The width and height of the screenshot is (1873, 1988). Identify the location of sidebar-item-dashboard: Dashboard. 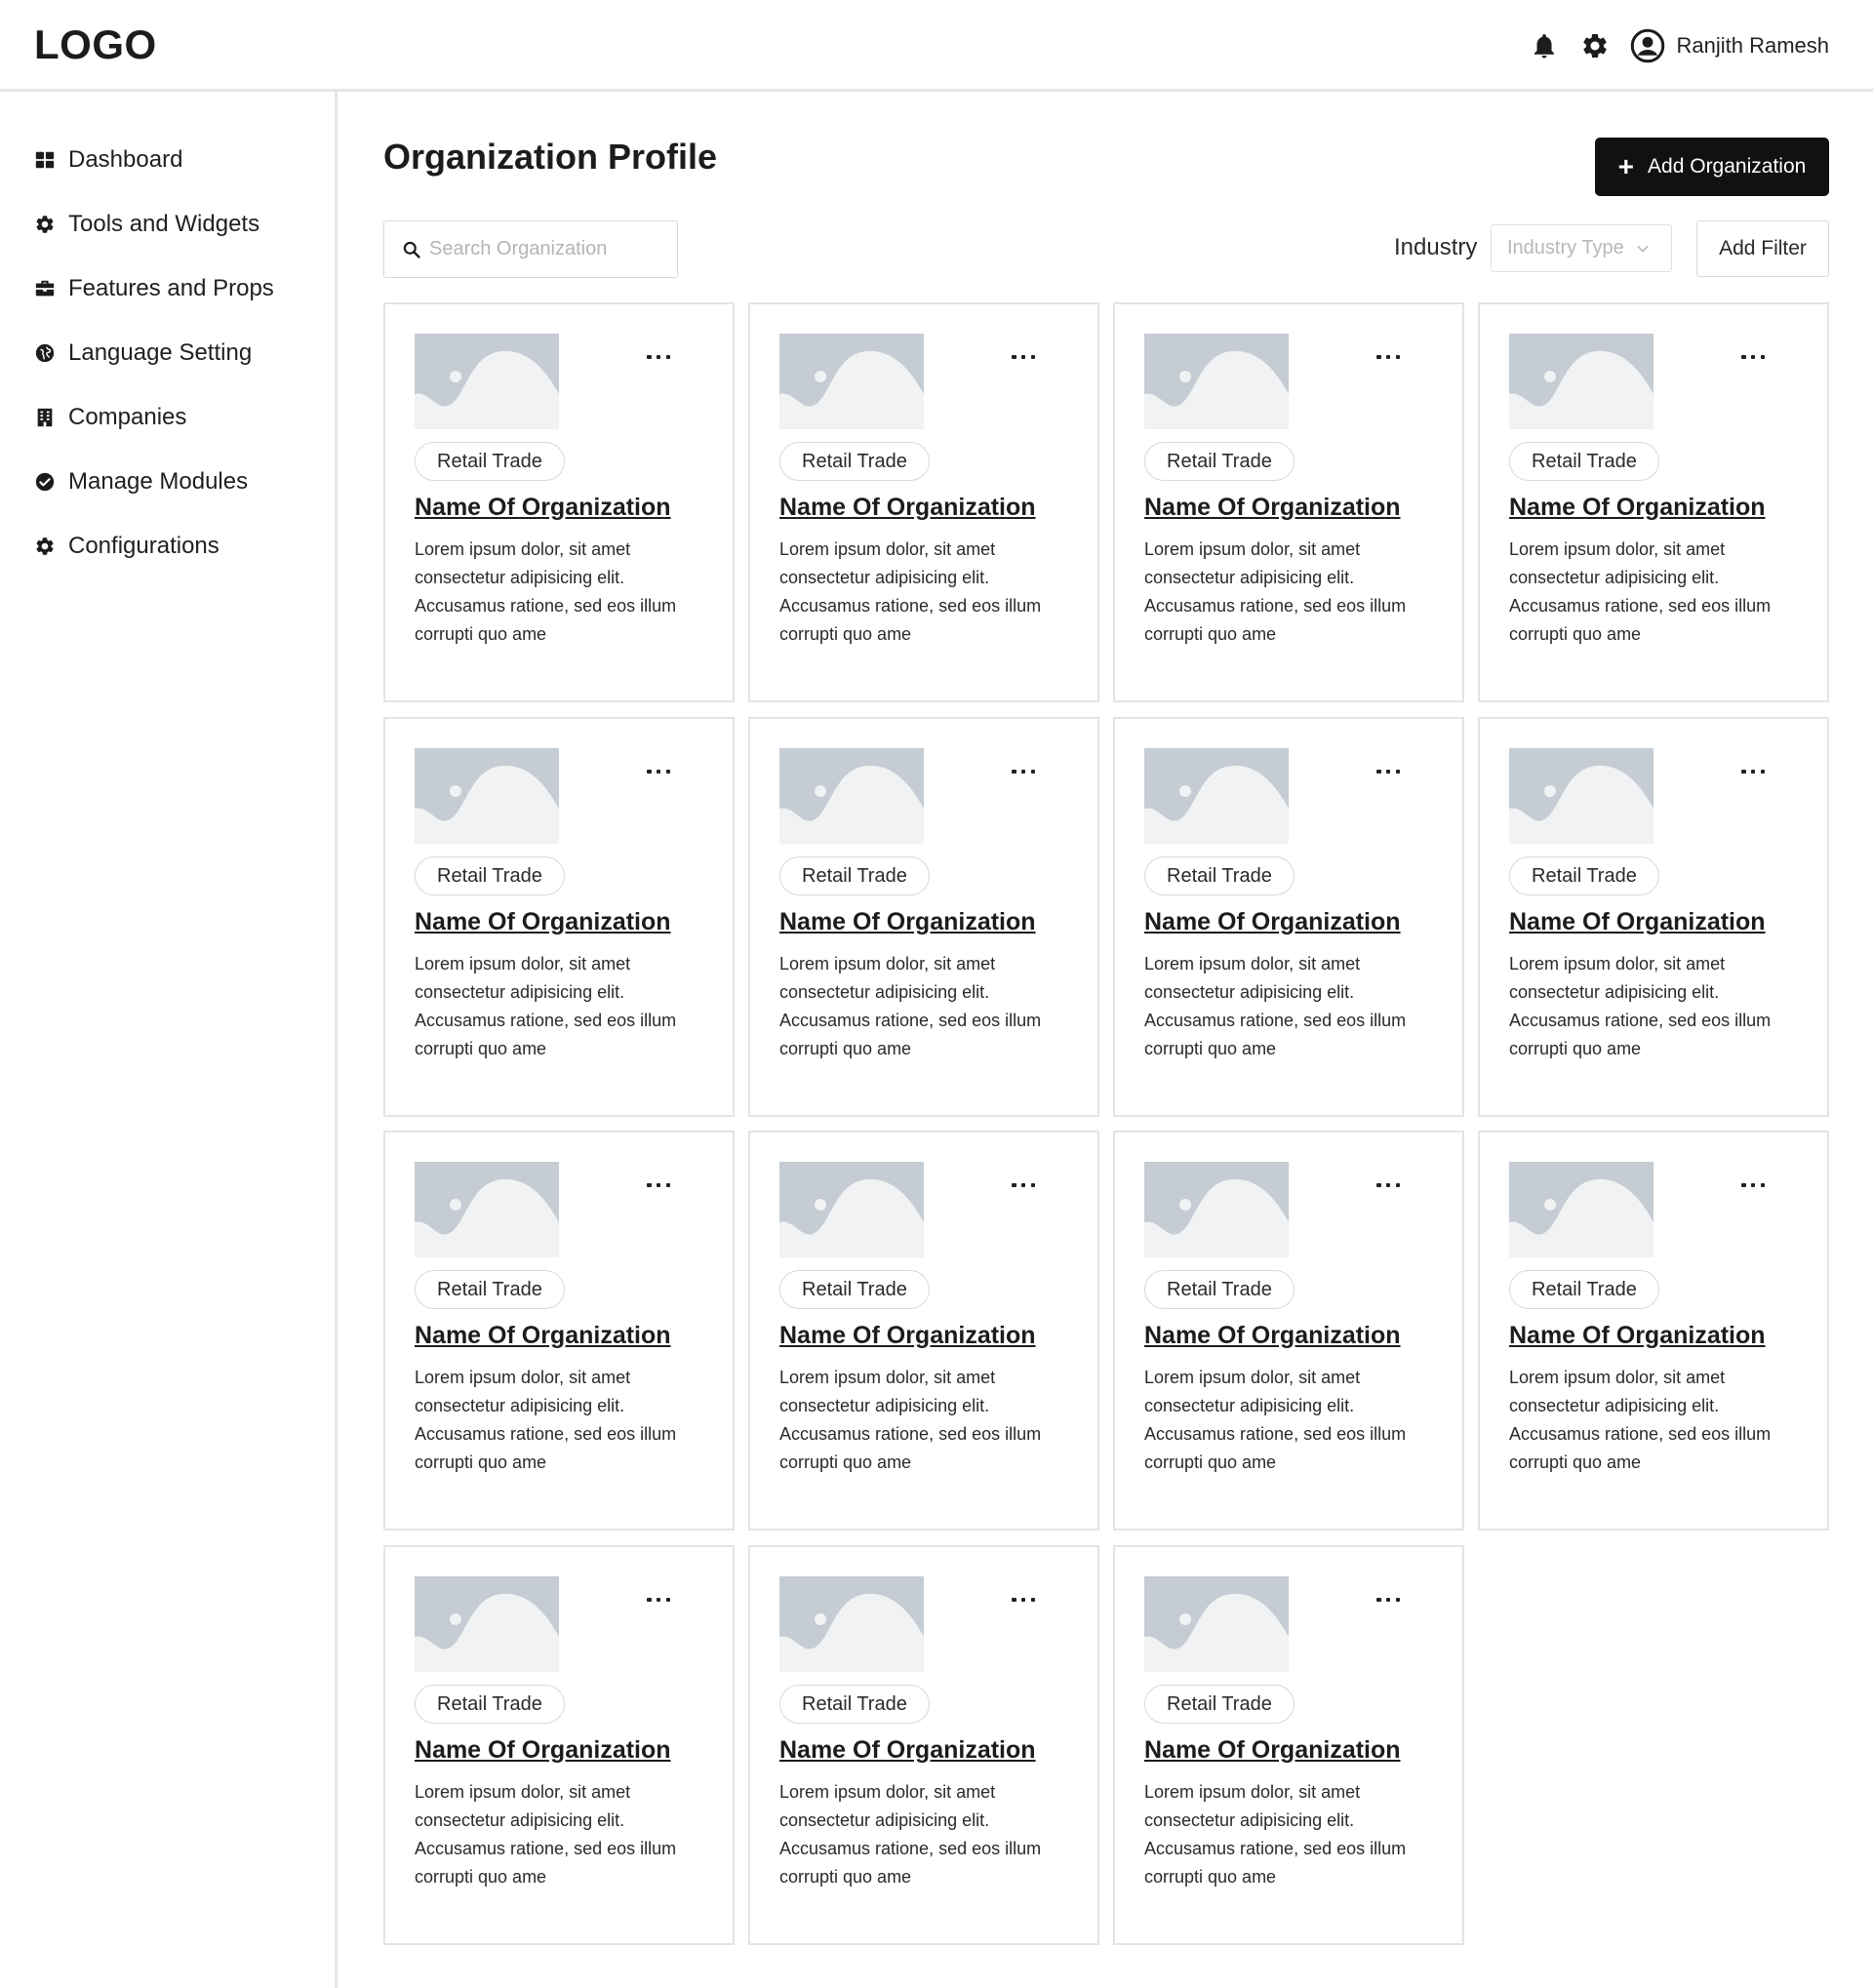
(107, 159).